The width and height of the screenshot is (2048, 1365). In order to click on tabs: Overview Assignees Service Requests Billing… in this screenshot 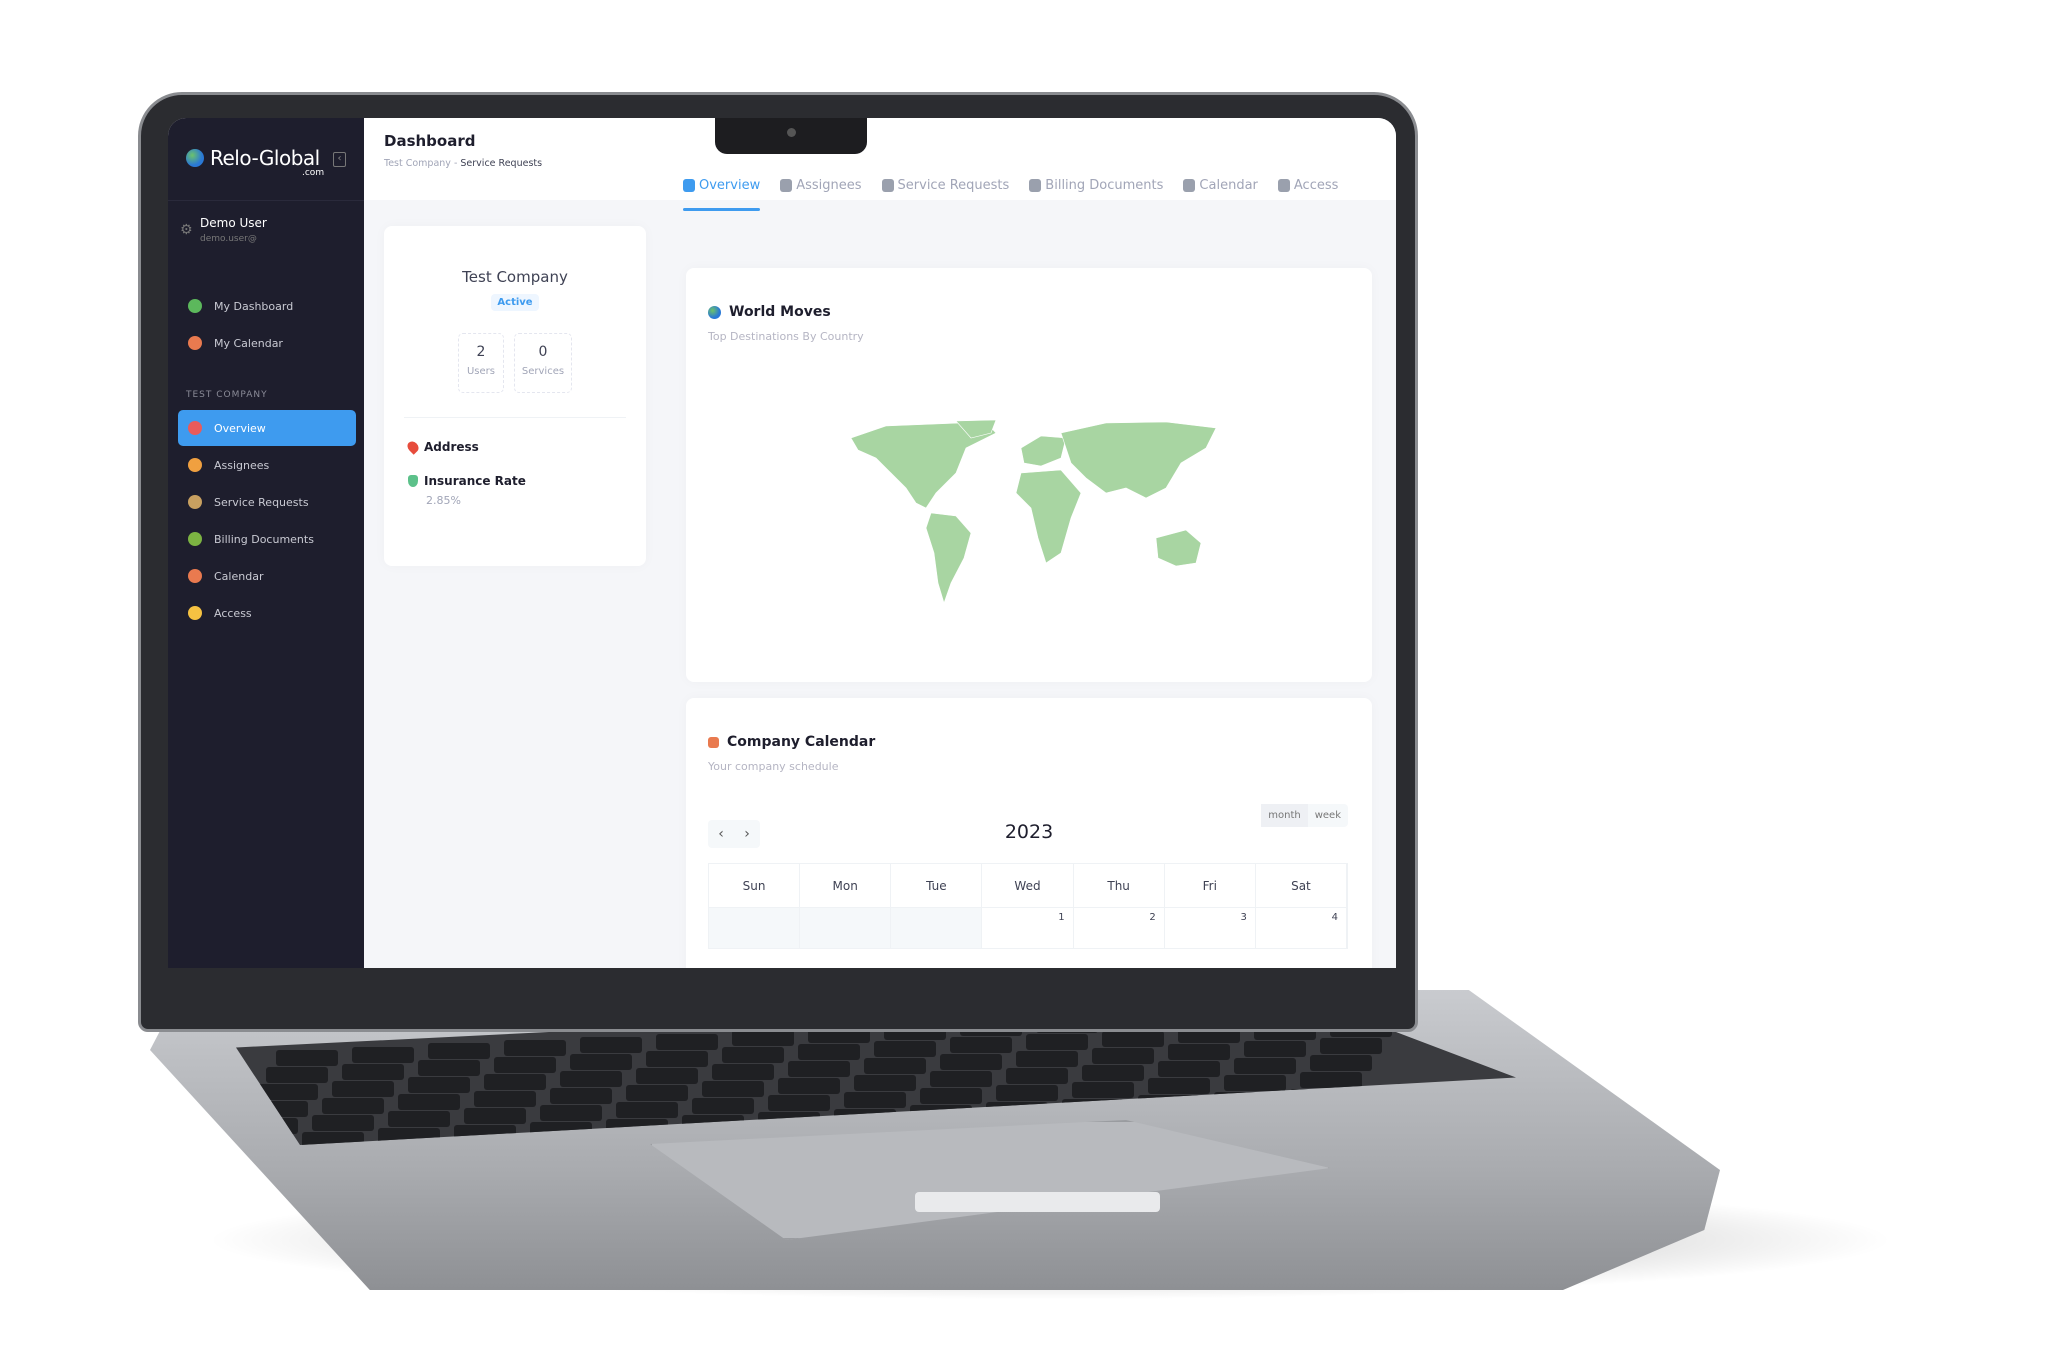, I will do `click(1010, 194)`.